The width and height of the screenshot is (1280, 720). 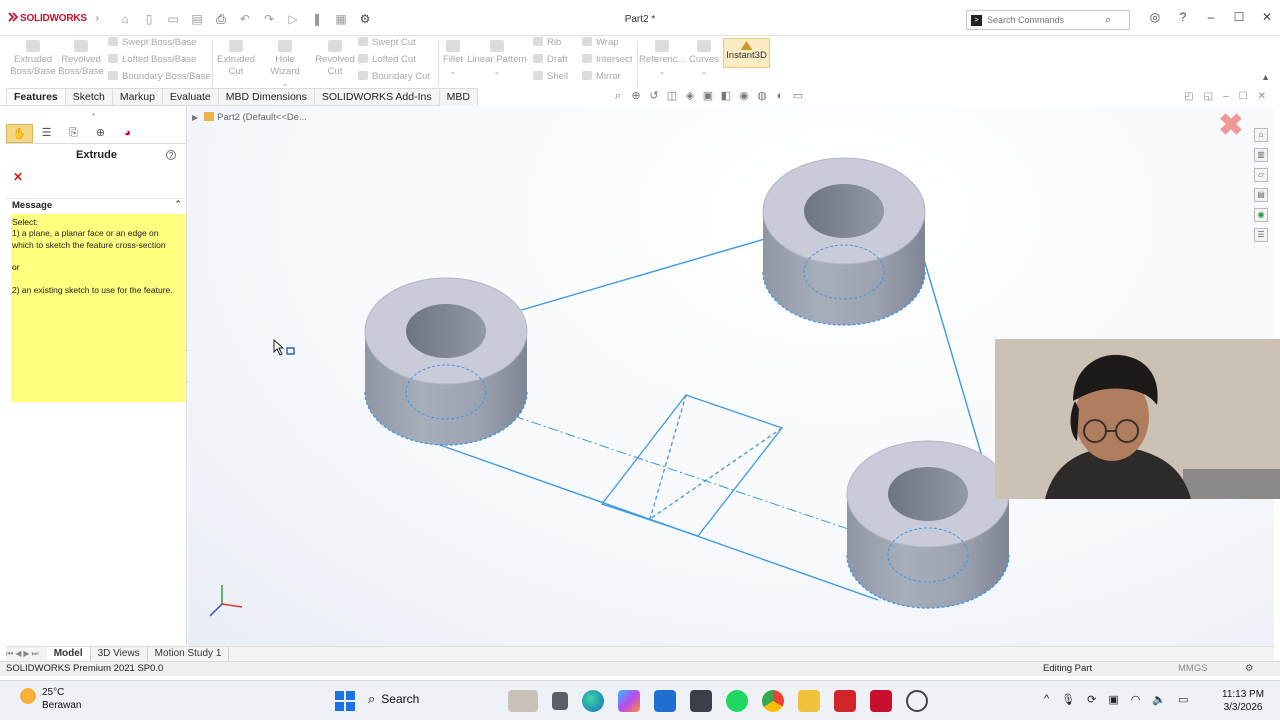 What do you see at coordinates (1261, 235) in the screenshot?
I see `custom-properties-icon: ☰` at bounding box center [1261, 235].